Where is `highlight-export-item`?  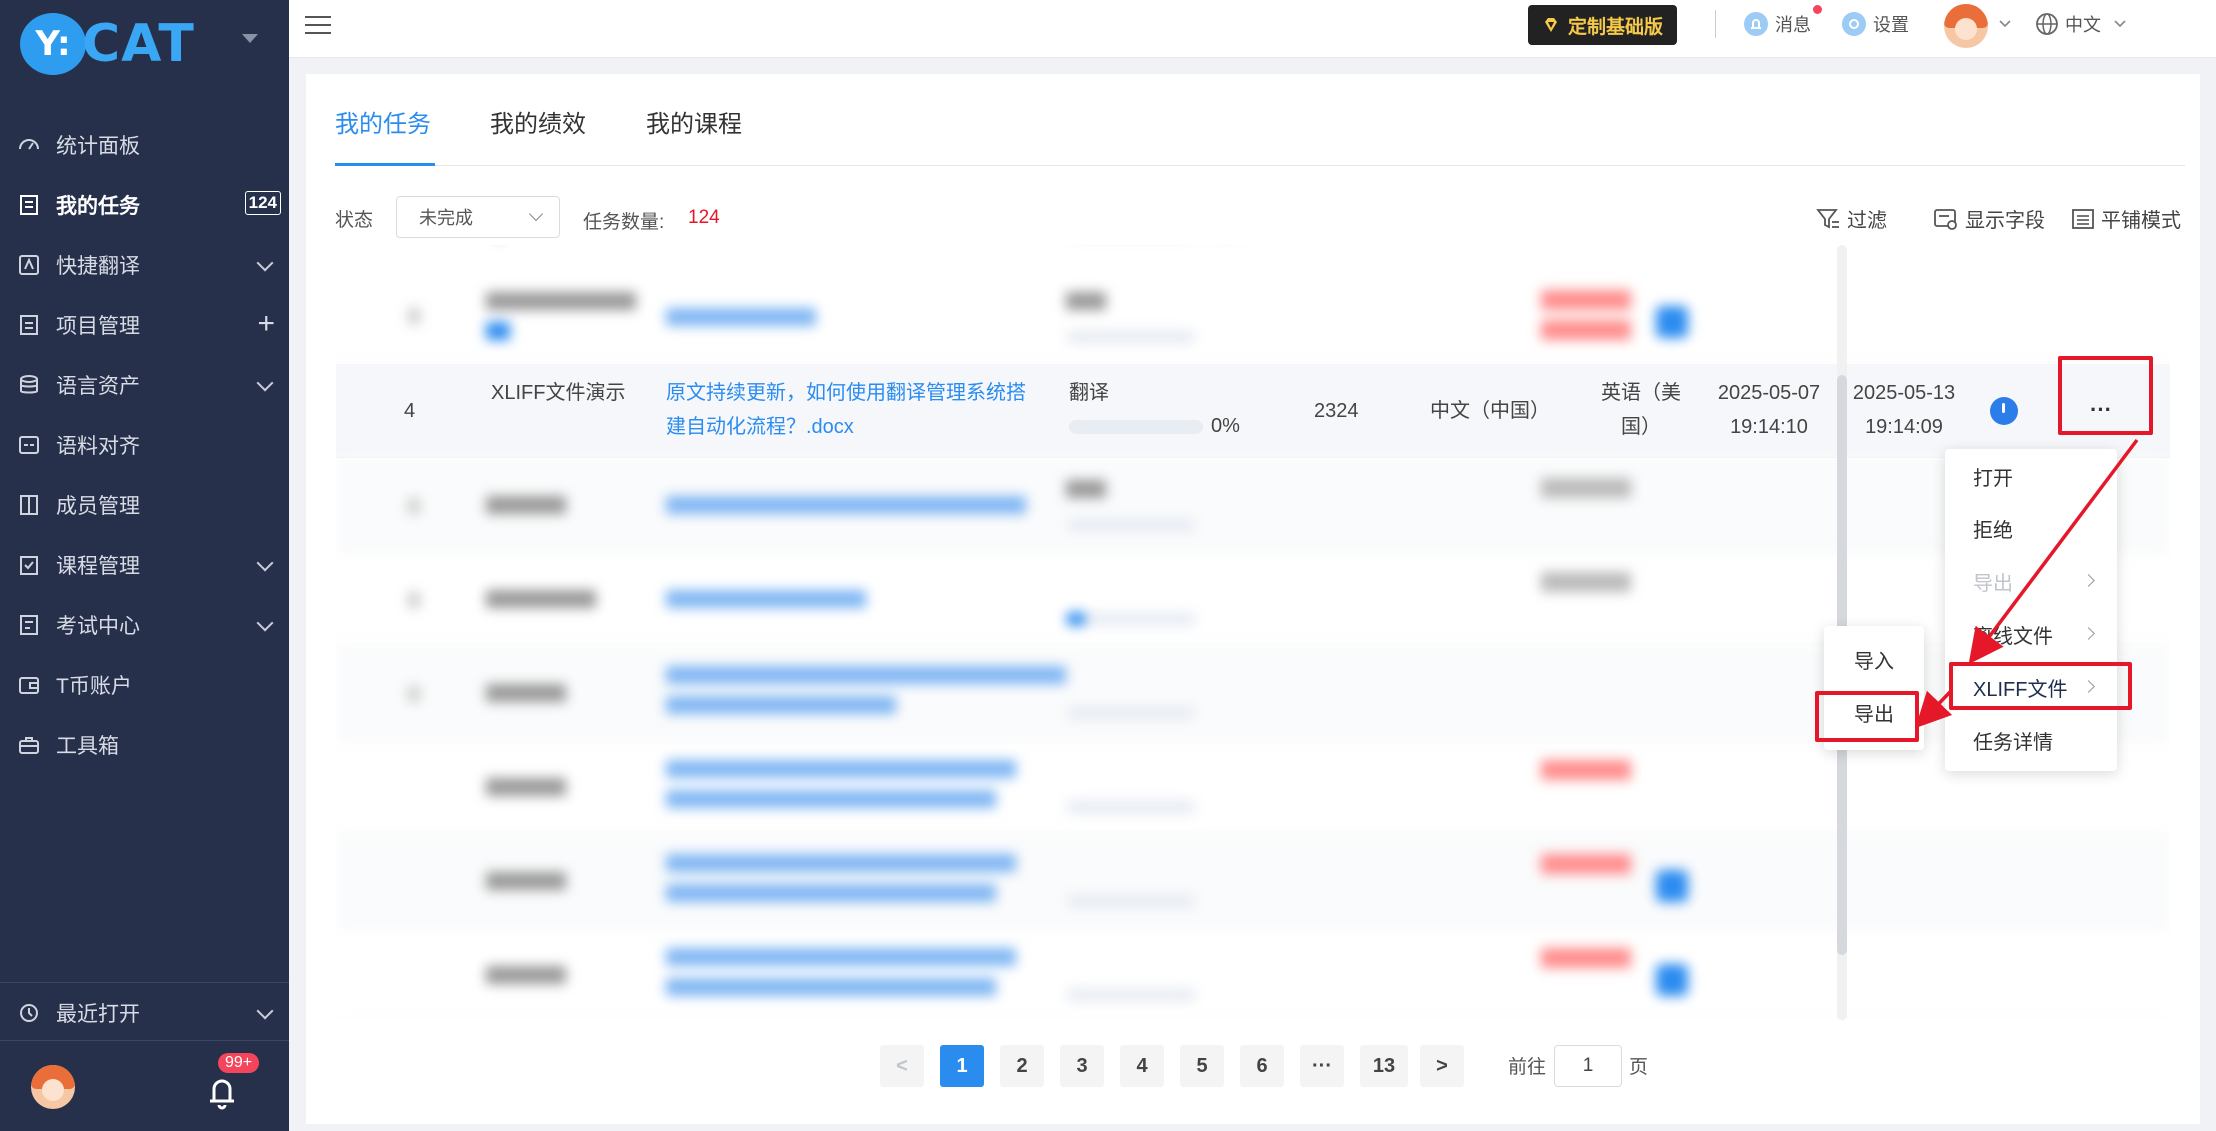
highlight-export-item is located at coordinates (1867, 716).